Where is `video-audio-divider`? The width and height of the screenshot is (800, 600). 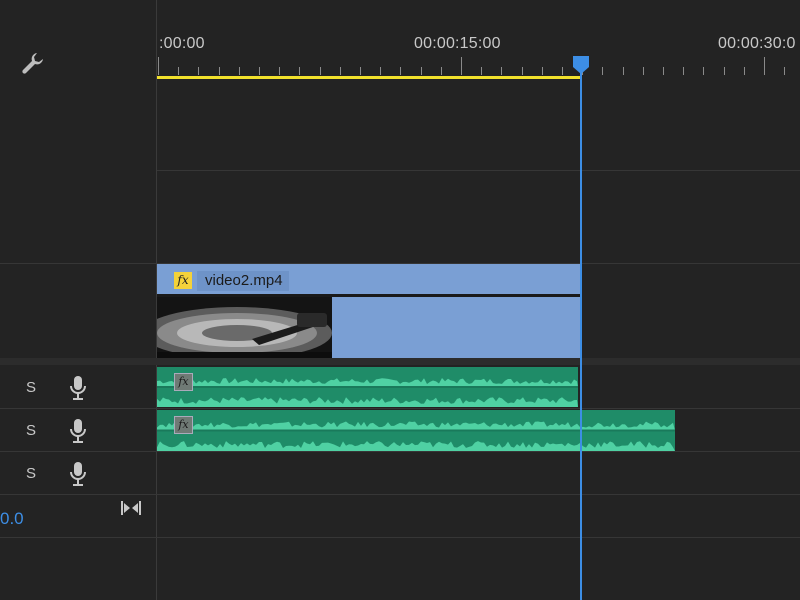
video-audio-divider is located at coordinates (400, 361).